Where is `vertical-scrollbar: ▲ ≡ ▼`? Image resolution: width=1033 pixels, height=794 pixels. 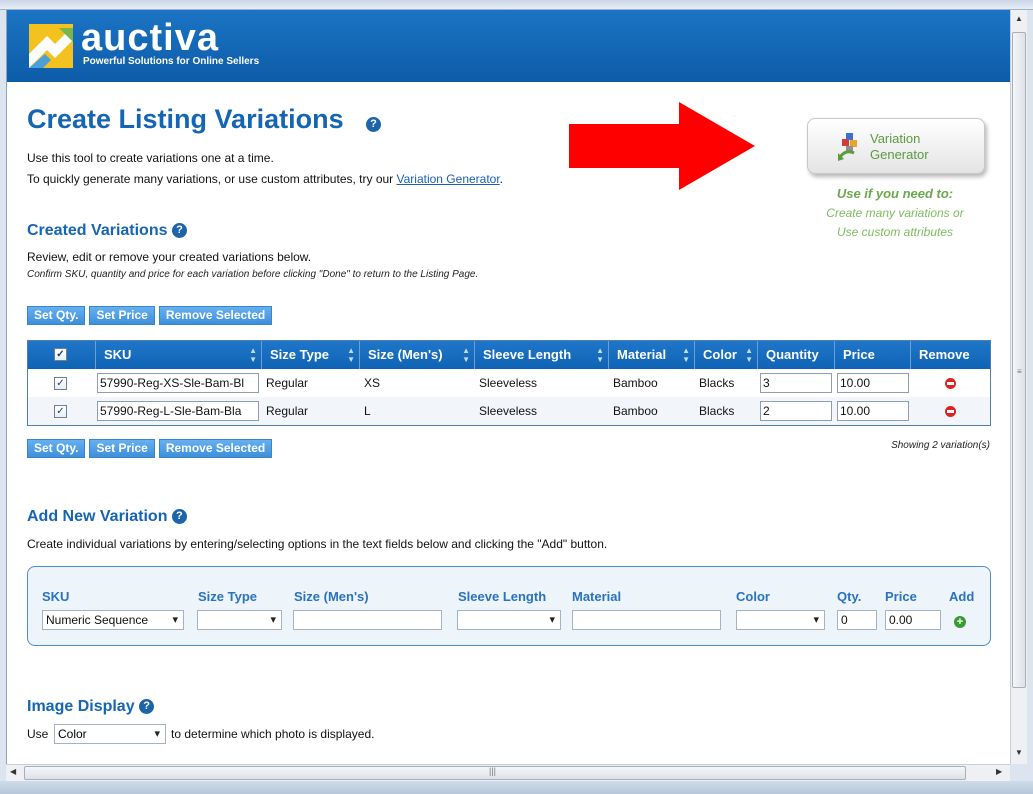
vertical-scrollbar: ▲ ≡ ▼ is located at coordinates (1018, 387).